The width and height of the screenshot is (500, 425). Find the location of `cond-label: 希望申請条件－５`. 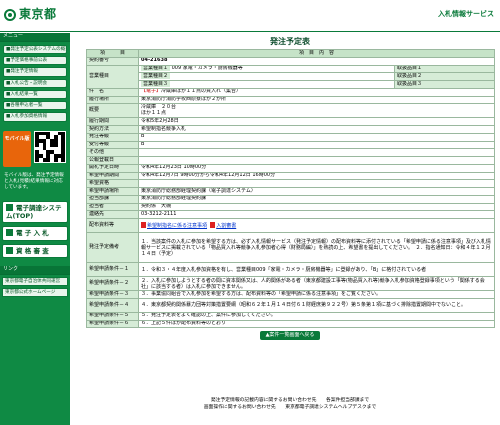

cond-label: 希望申請条件－５ is located at coordinates (112, 316).